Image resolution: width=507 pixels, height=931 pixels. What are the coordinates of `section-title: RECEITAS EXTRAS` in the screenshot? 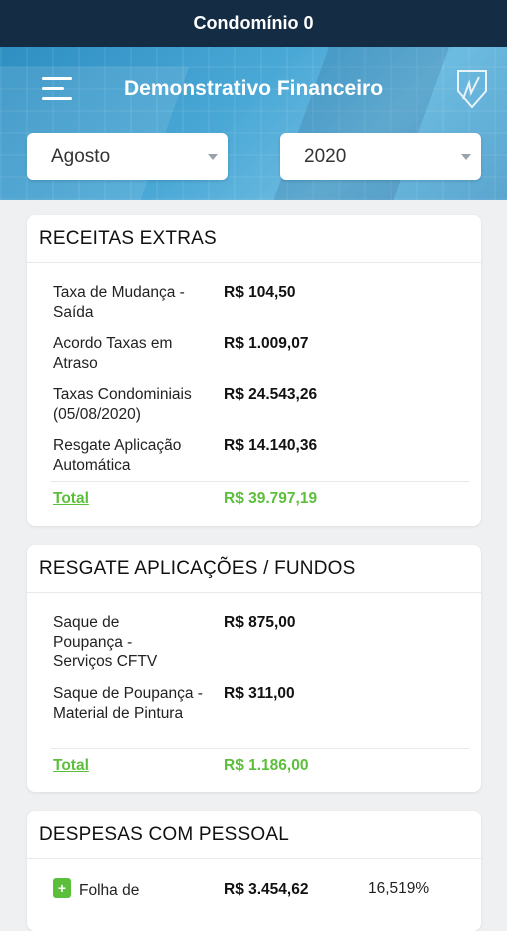 It's located at (254, 239).